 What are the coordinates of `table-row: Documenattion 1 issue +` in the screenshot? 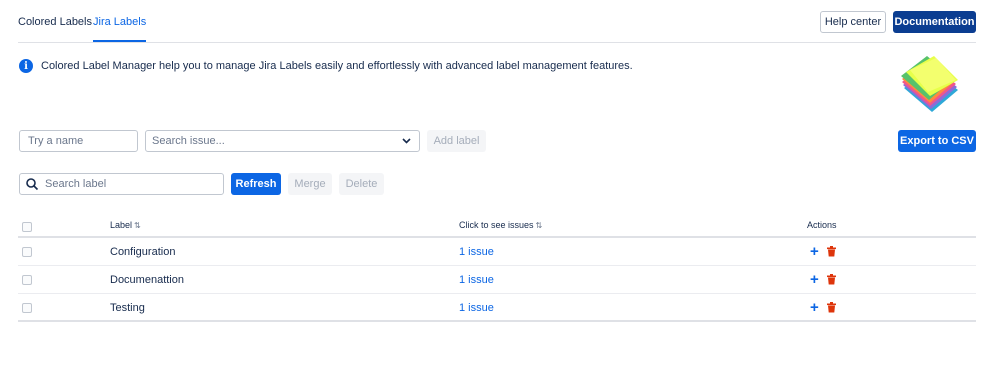 It's located at (497, 280).